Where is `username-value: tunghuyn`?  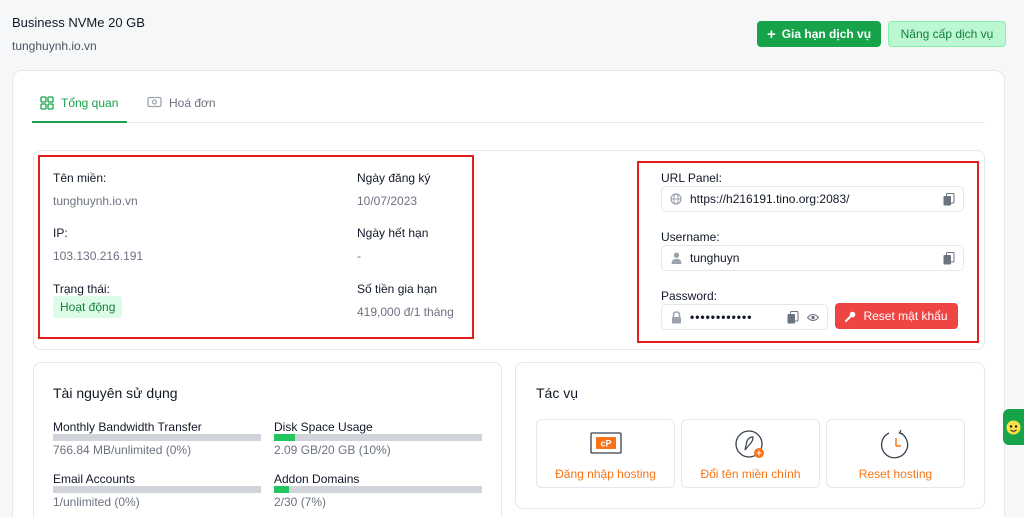 username-value: tunghuyn is located at coordinates (715, 258).